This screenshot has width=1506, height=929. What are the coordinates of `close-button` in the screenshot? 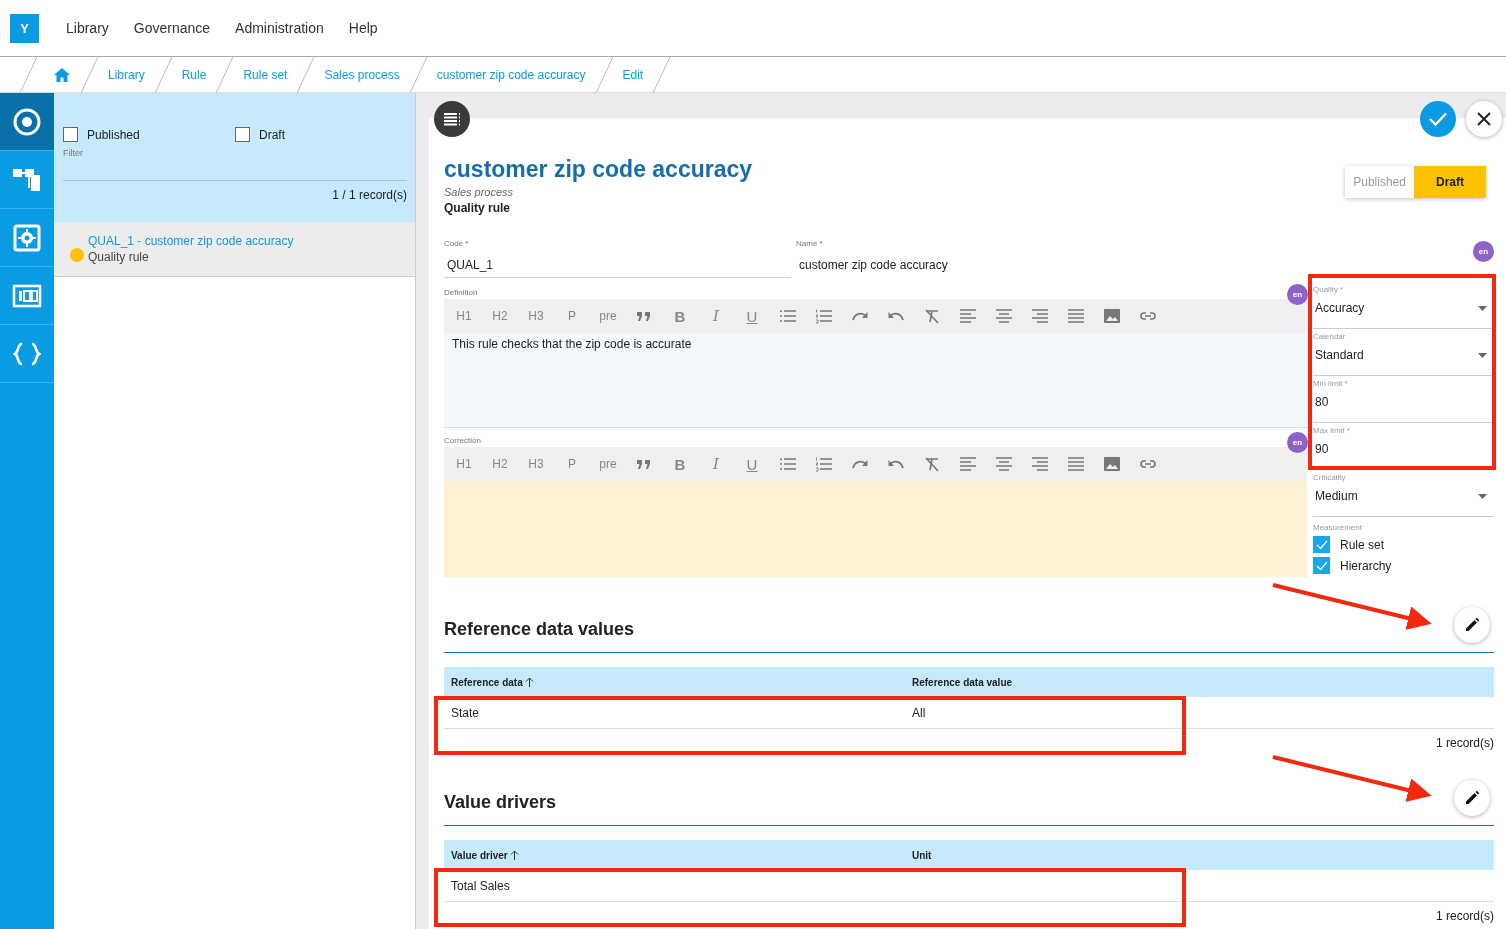 It's located at (1484, 119).